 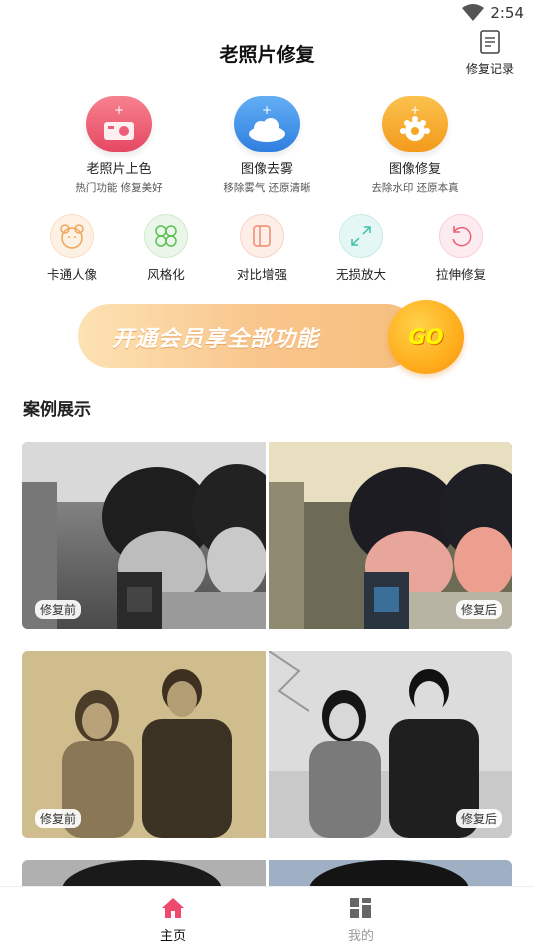 What do you see at coordinates (57, 410) in the screenshot?
I see `section-title: 案例展示` at bounding box center [57, 410].